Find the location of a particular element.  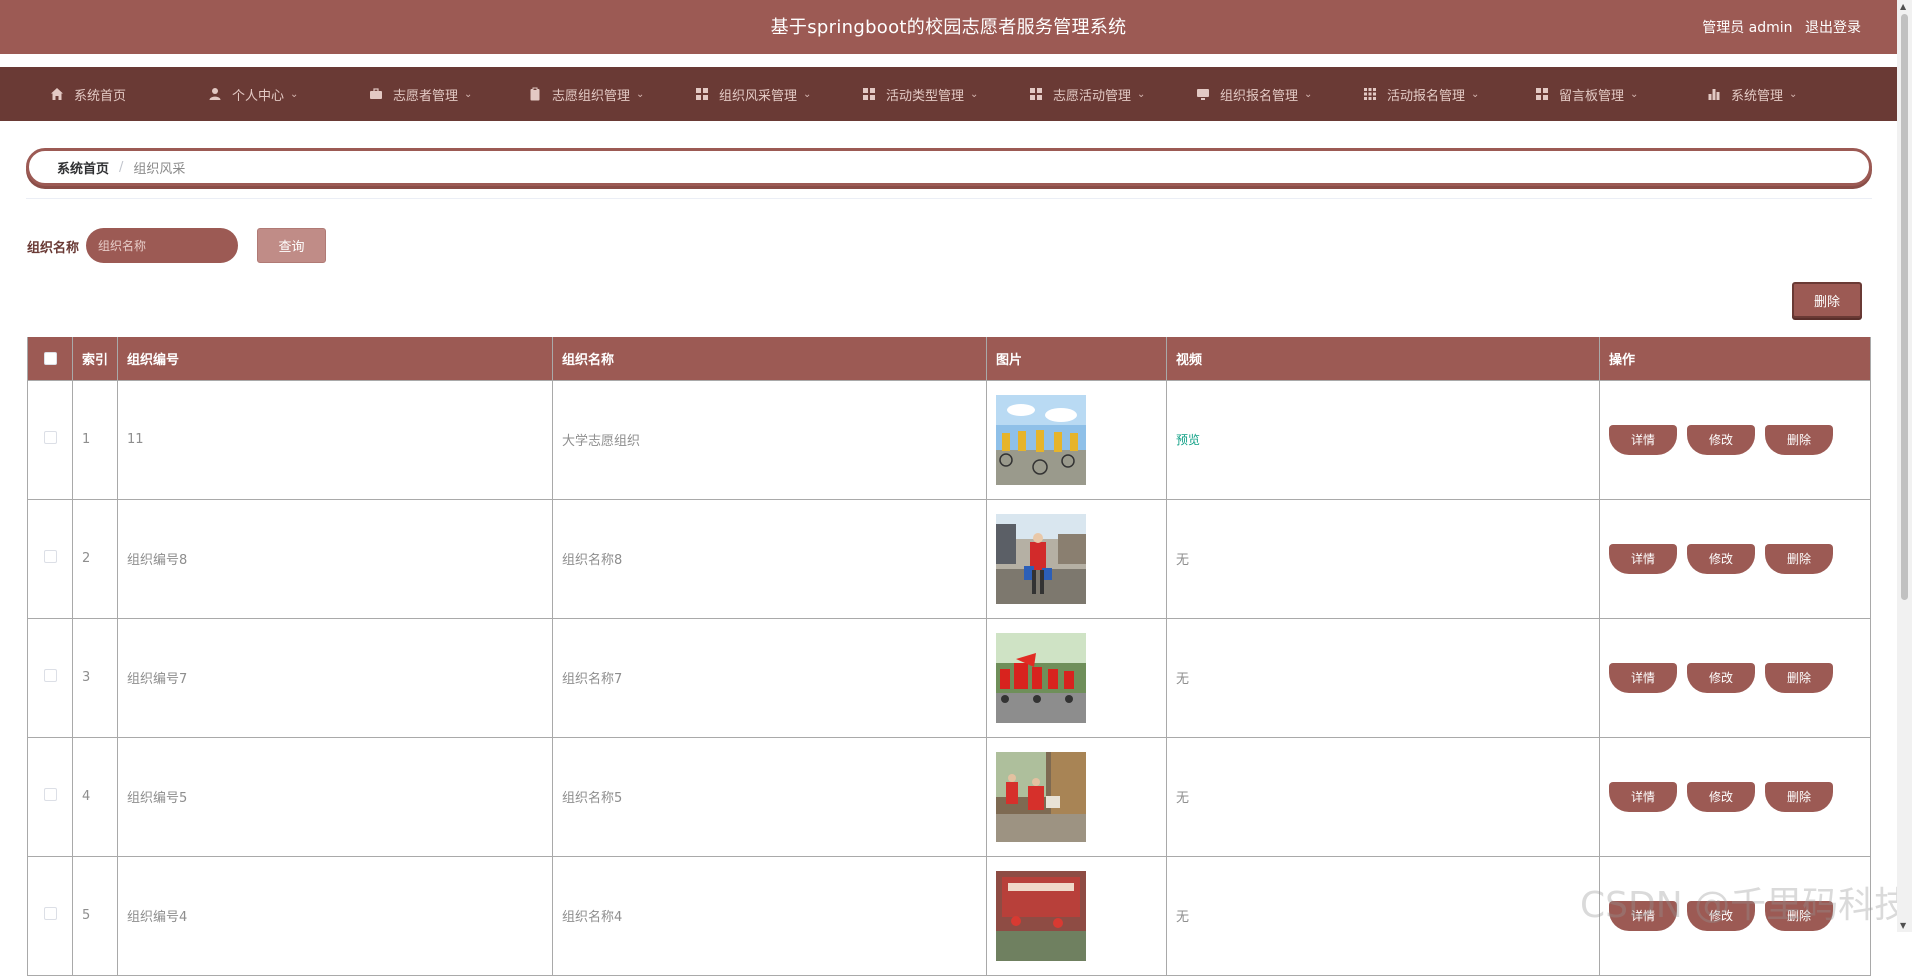

breadcrumb-current: 组织风采 is located at coordinates (159, 169).